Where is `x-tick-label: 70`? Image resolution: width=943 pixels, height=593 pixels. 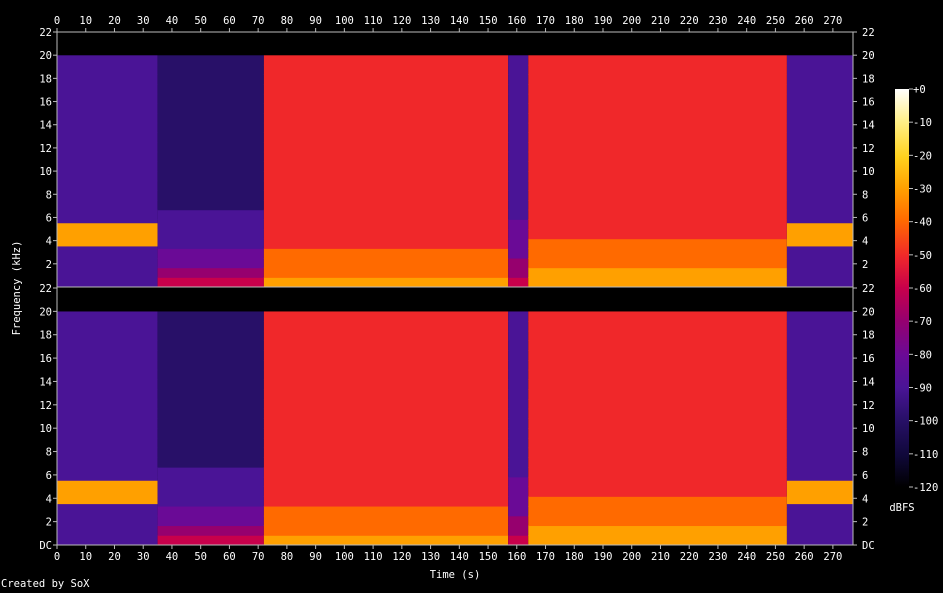 x-tick-label: 70 is located at coordinates (258, 557).